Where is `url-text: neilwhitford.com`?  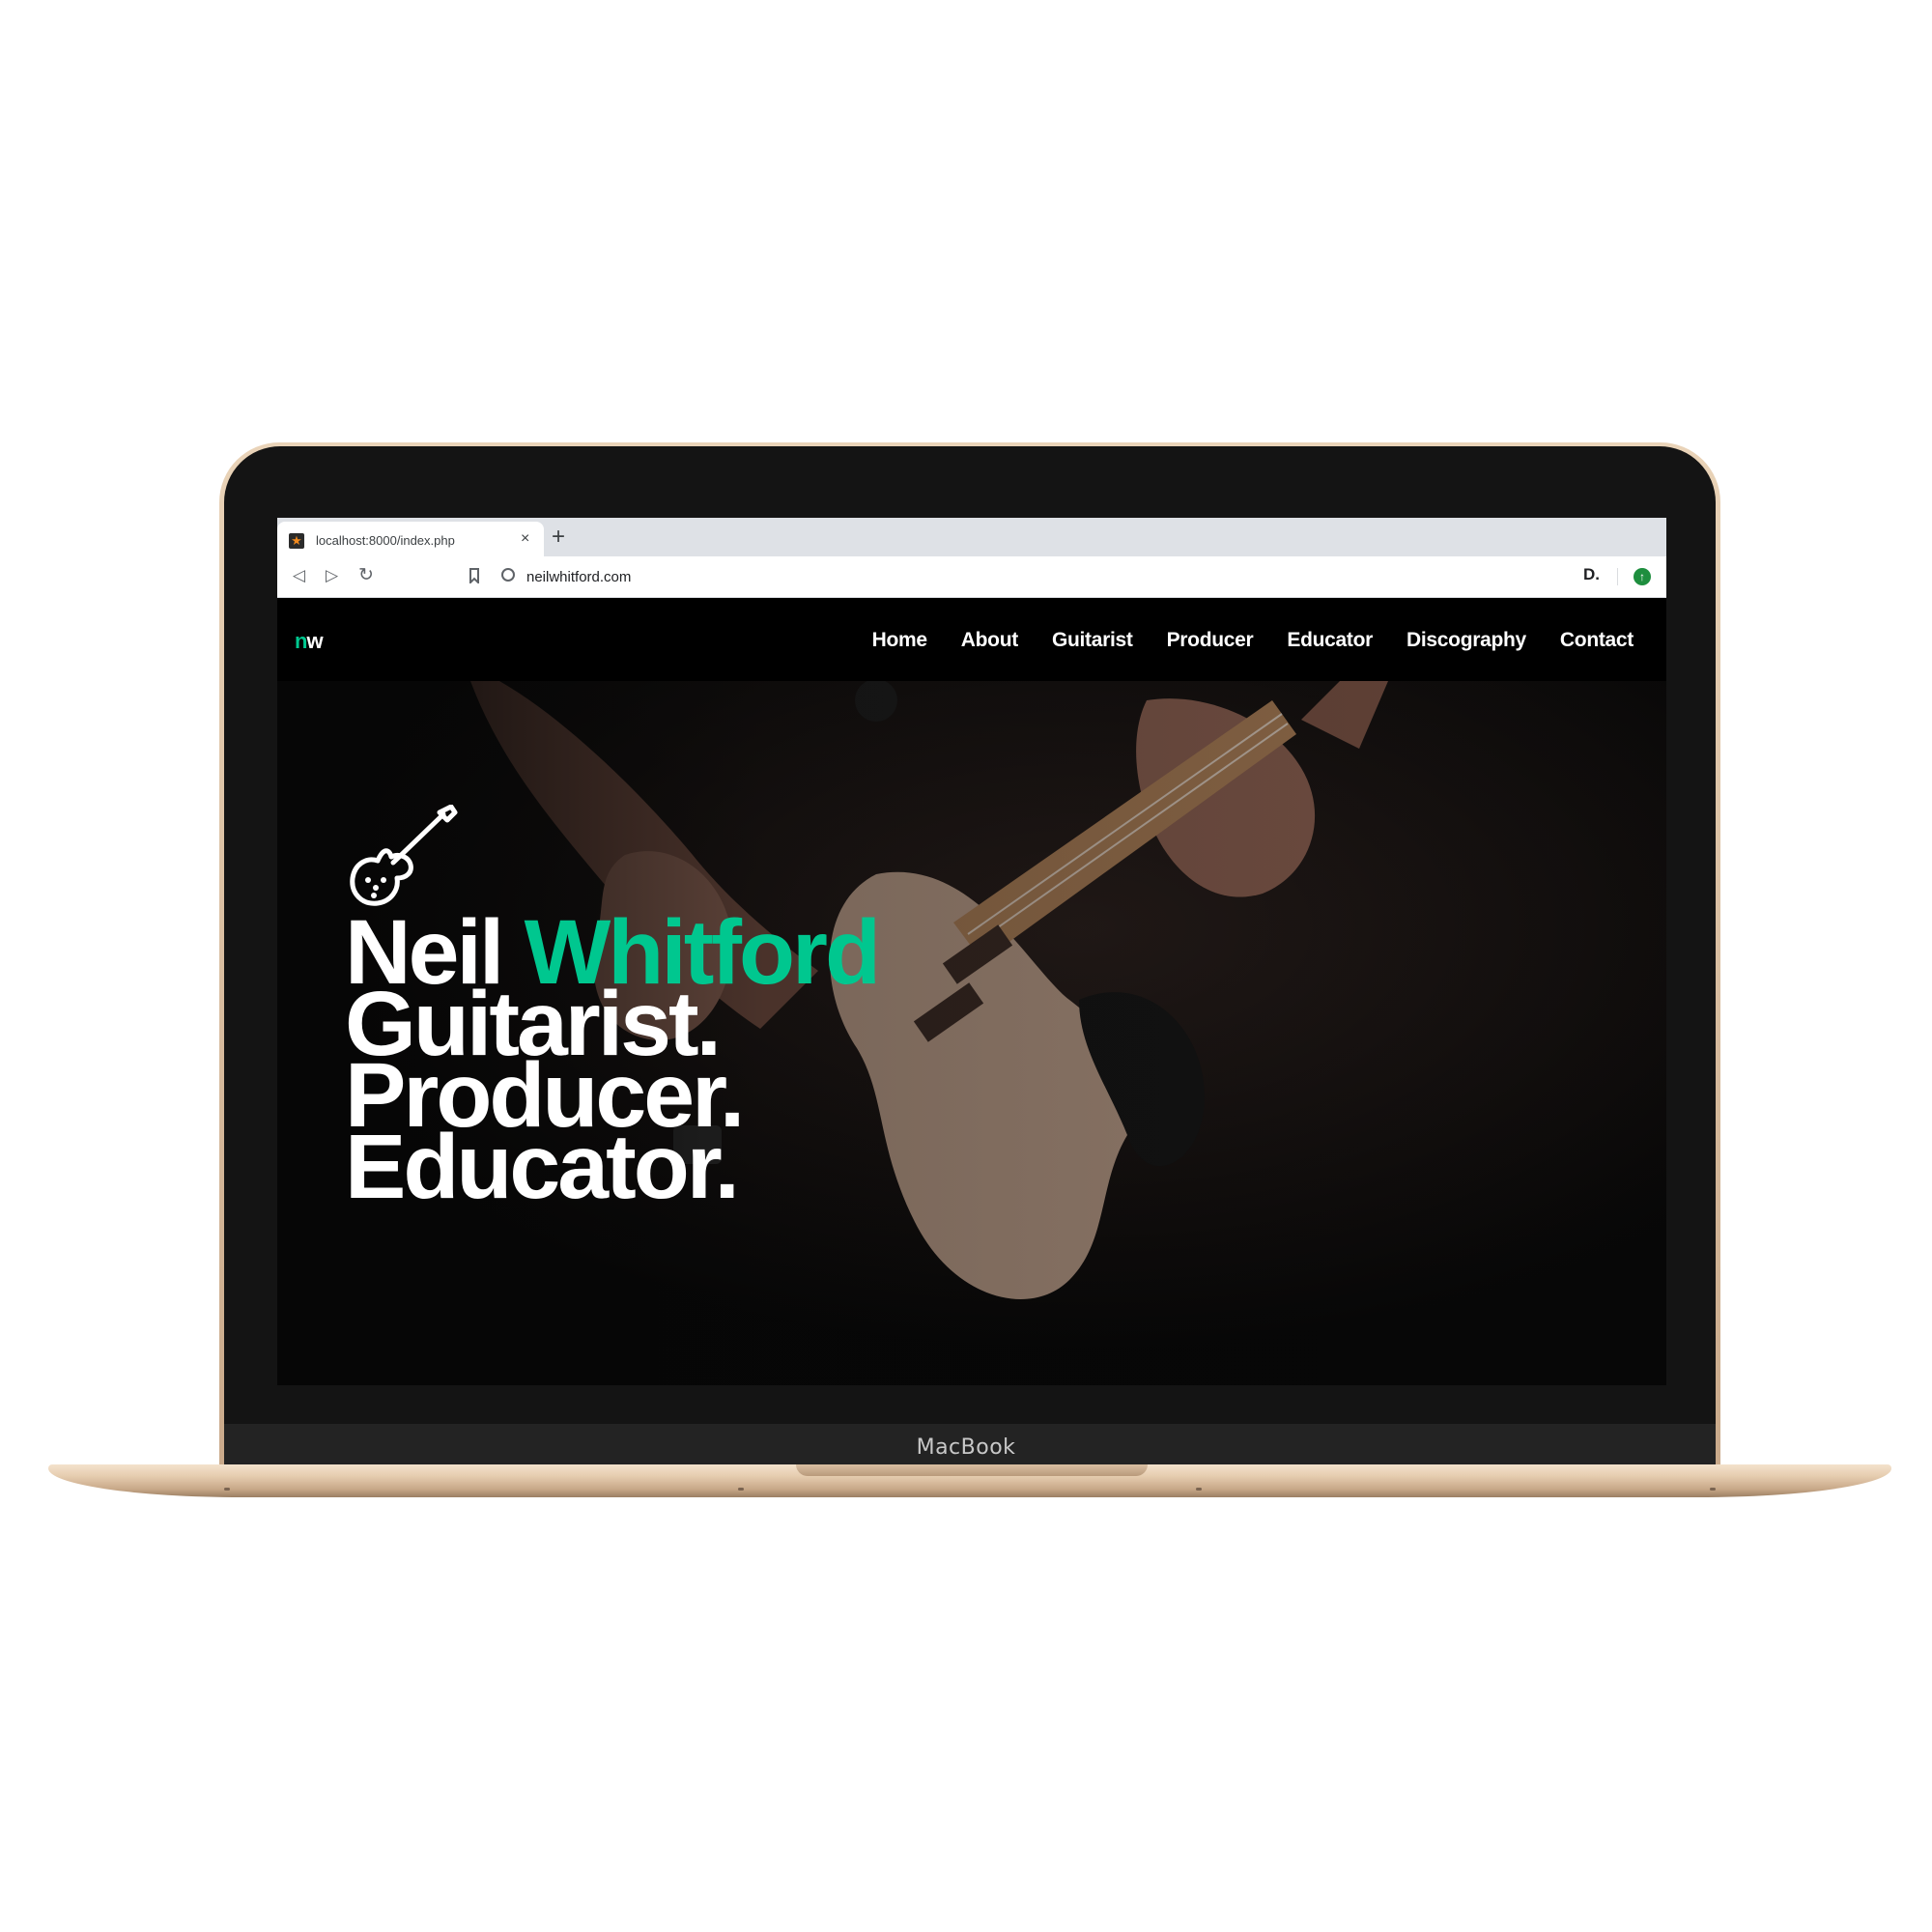 url-text: neilwhitford.com is located at coordinates (578, 577).